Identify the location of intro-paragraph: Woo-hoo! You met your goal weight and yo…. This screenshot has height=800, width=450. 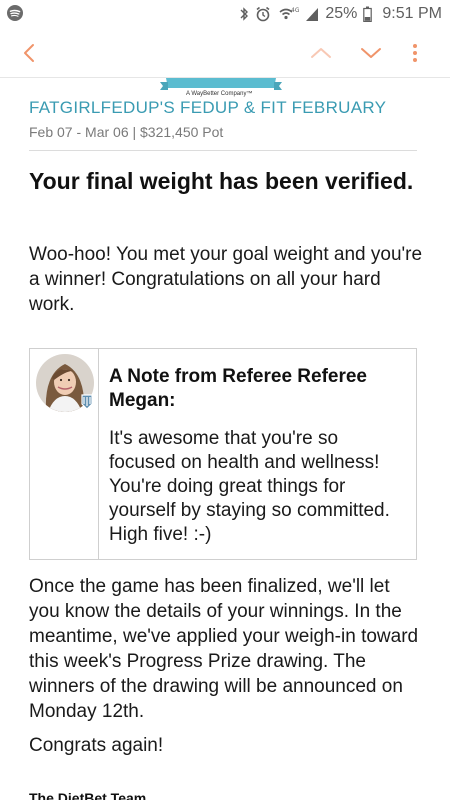
(226, 279).